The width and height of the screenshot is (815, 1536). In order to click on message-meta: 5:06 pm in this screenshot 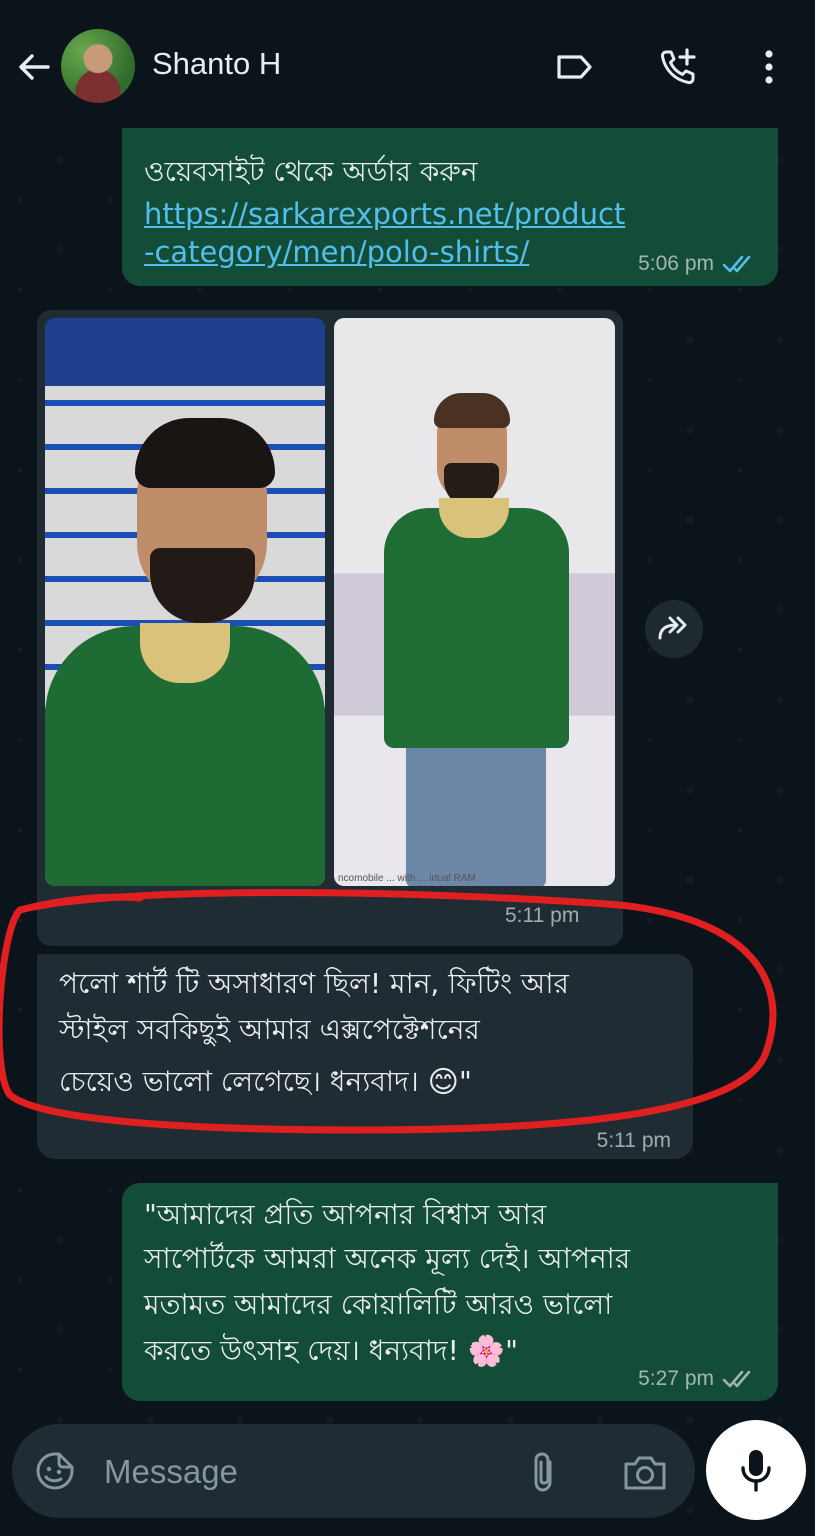, I will do `click(697, 264)`.